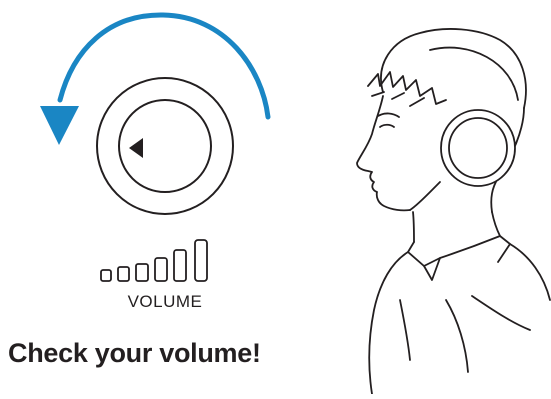 Image resolution: width=551 pixels, height=399 pixels. I want to click on headphone-band, so click(474, 73).